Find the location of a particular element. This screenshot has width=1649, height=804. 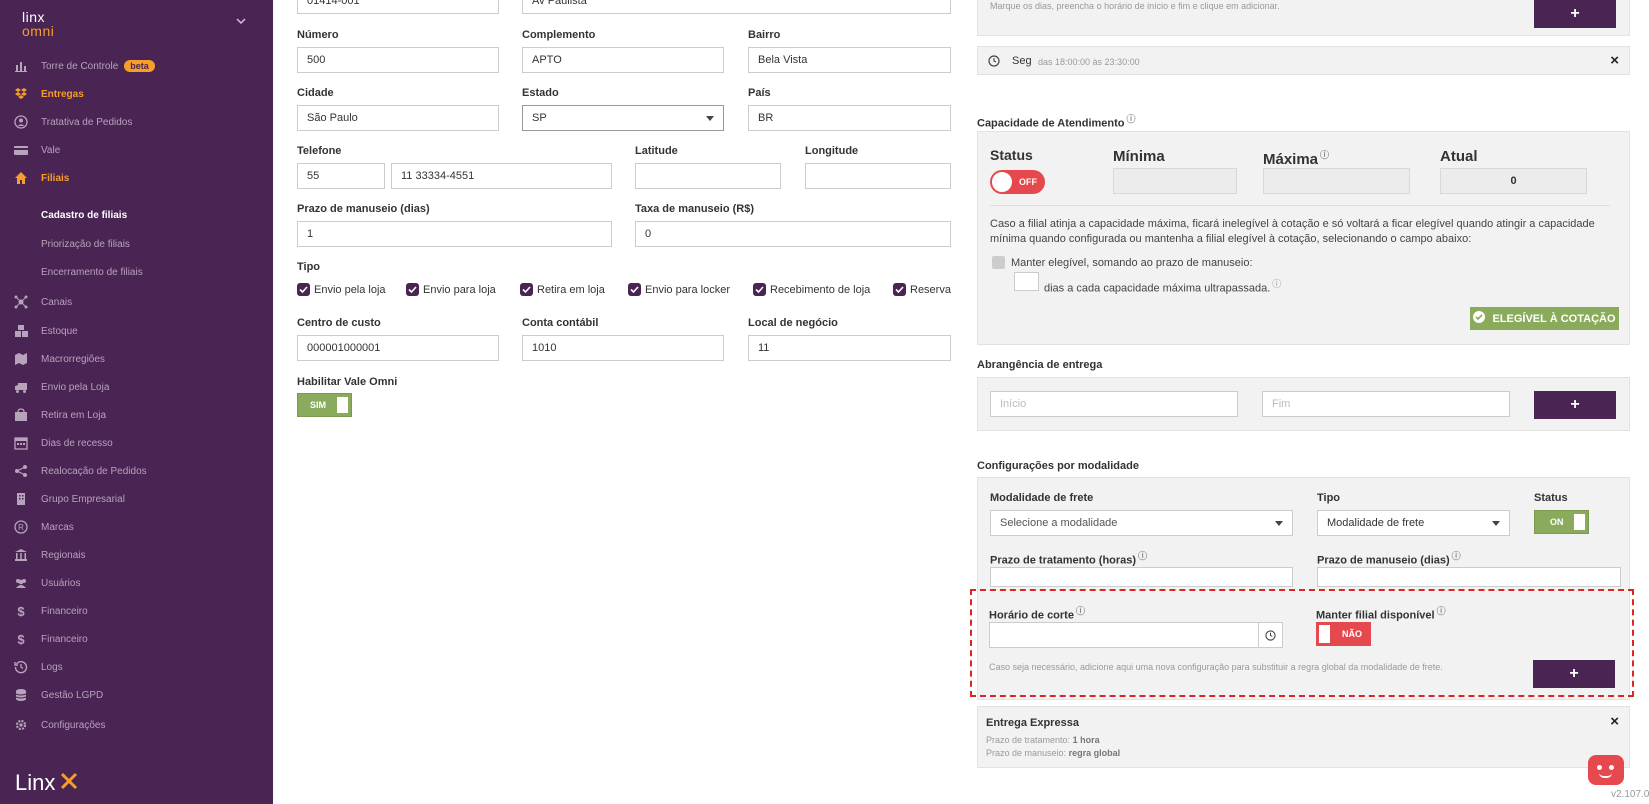

telefone-ddd-field: 55 is located at coordinates (341, 176).